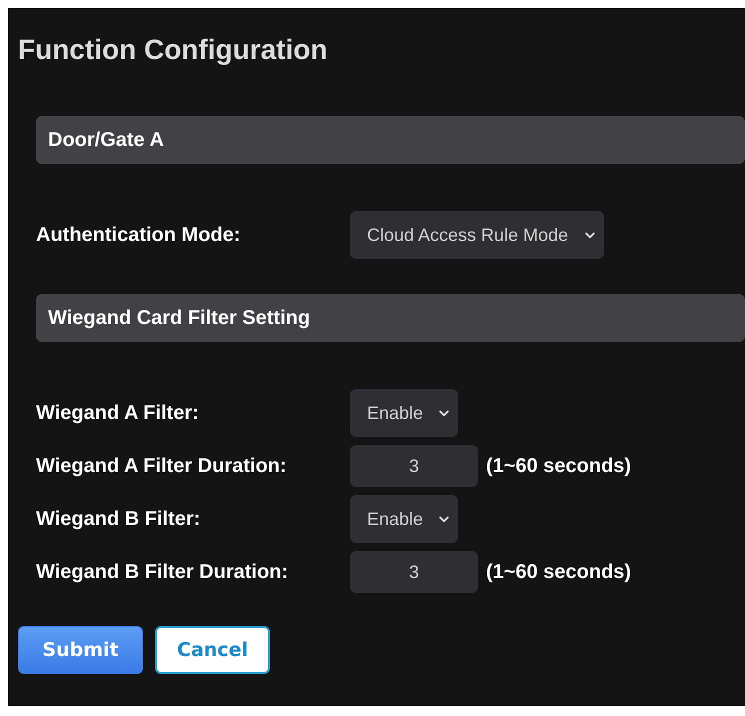 The image size is (745, 716). Describe the element at coordinates (390, 318) in the screenshot. I see `section-header: Wiegand Card Filter Setting` at that location.